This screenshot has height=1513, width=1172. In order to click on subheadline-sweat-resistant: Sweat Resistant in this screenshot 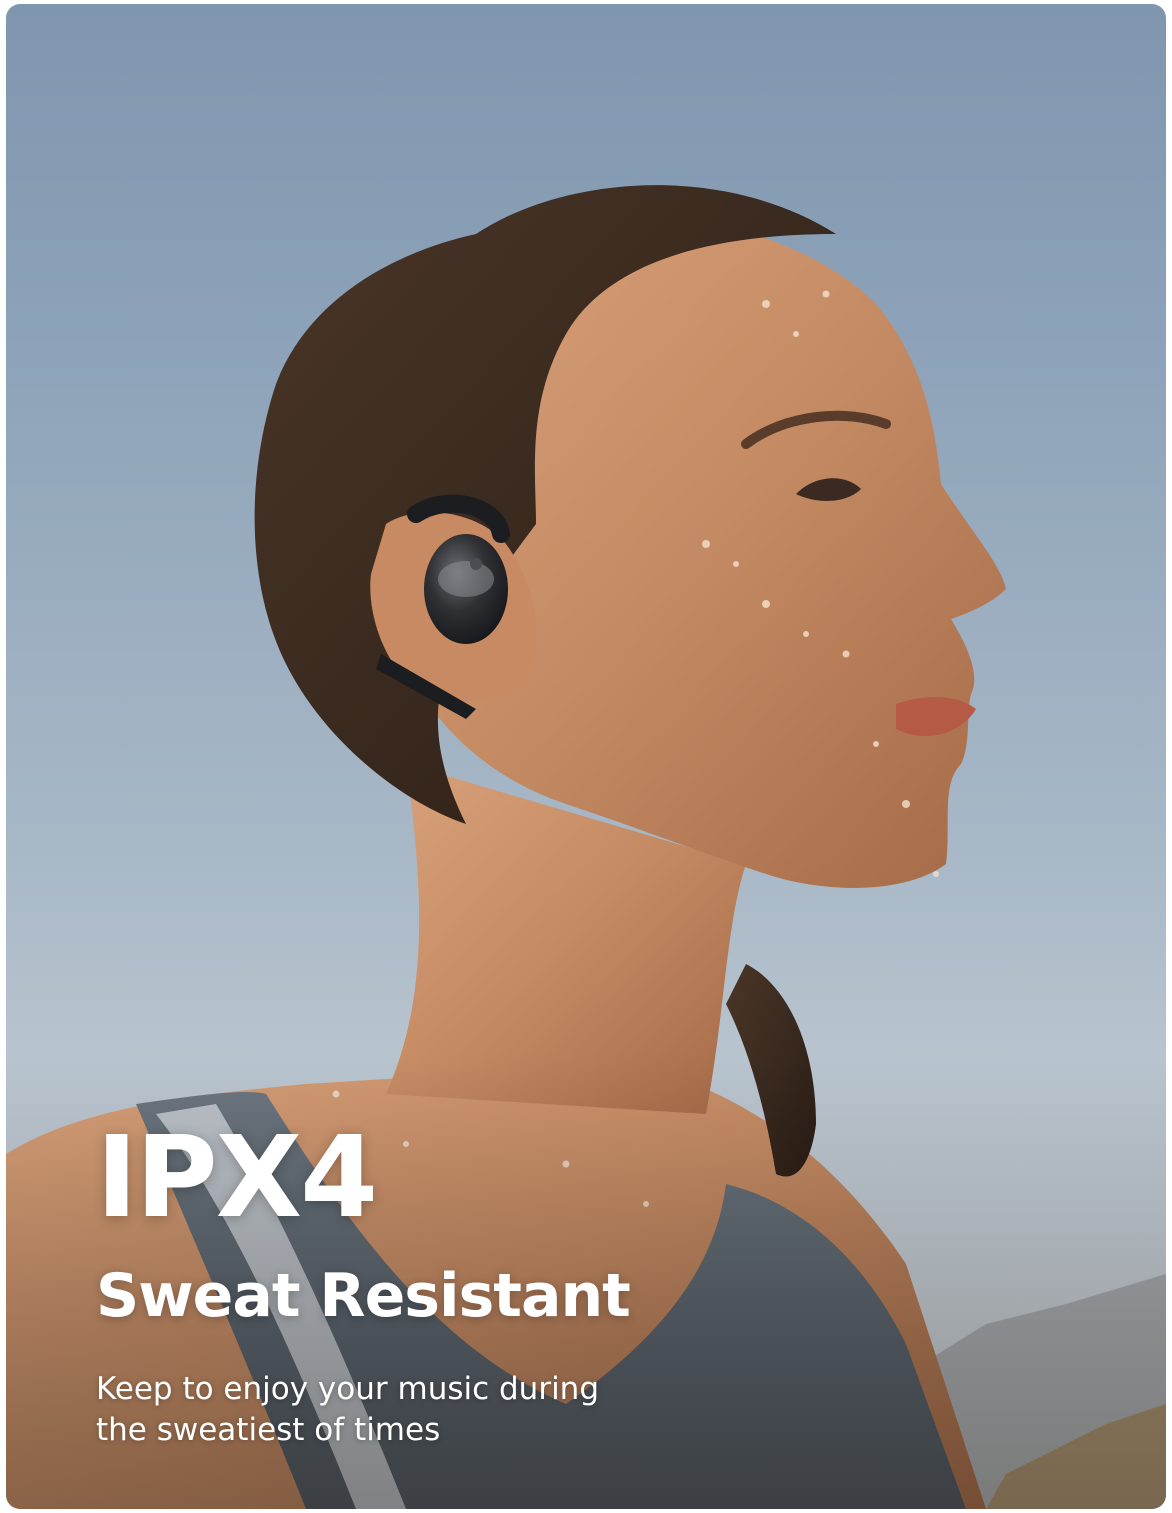, I will do `click(363, 1296)`.